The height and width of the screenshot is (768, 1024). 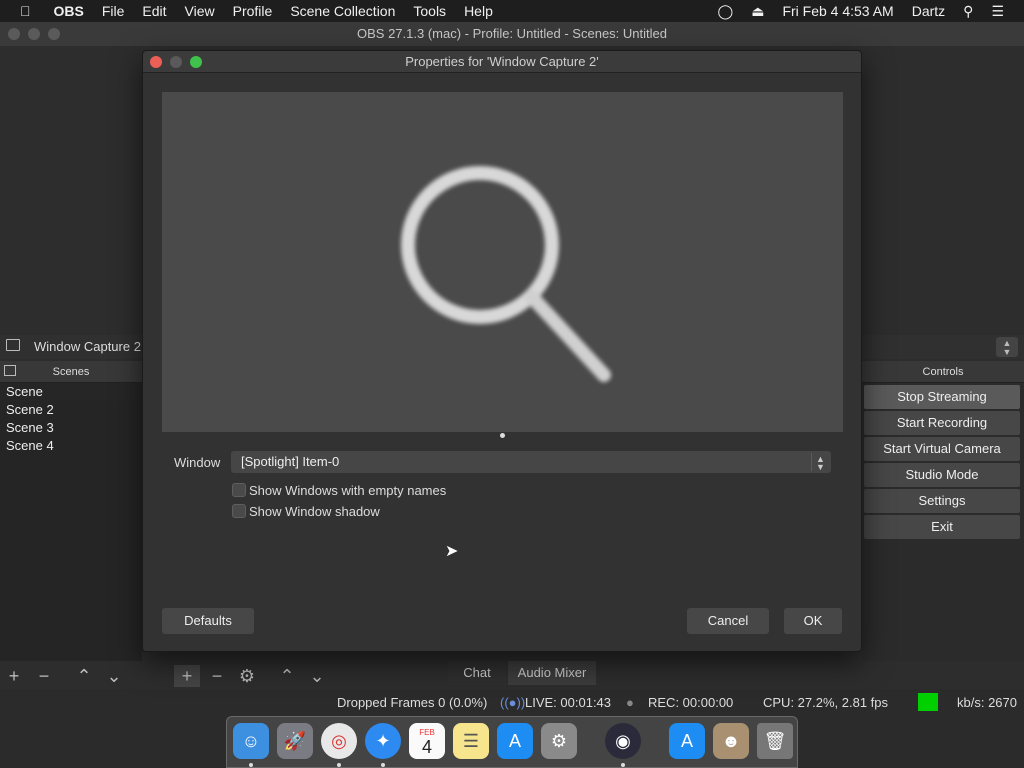 I want to click on selected-source-label: Window Capture 2, so click(x=87, y=346).